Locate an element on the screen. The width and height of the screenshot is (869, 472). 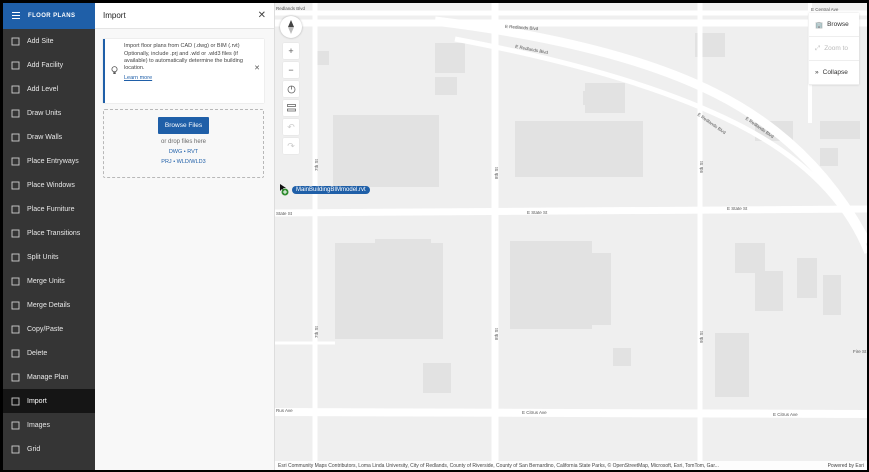
sidebar-item-label: Place Furniture is located at coordinates (51, 209).